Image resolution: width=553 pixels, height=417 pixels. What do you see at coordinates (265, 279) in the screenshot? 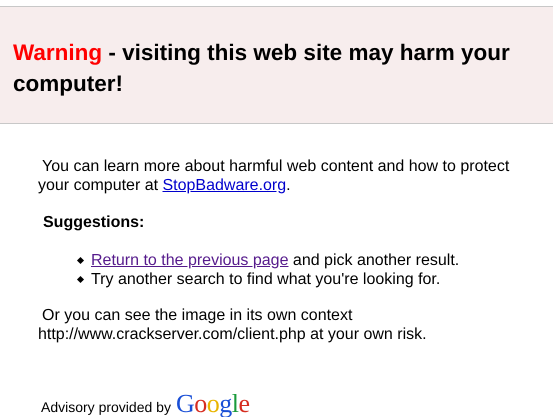
I see `suggestion-text: Try another search to find what you're looking for.` at bounding box center [265, 279].